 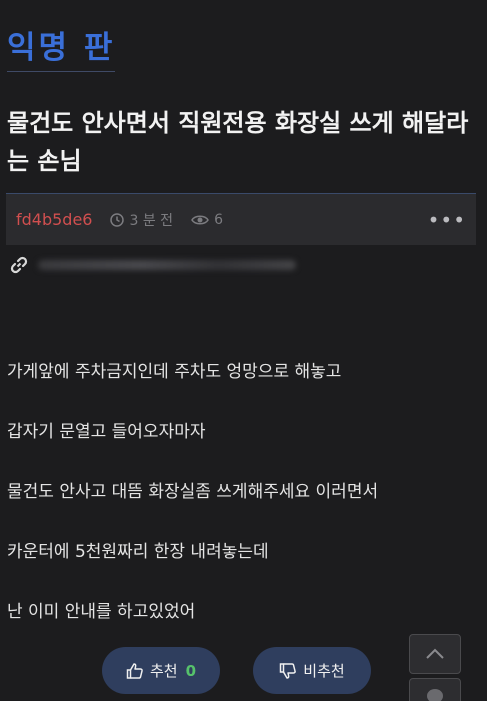 I want to click on downvote-label: 비추천, so click(x=324, y=671).